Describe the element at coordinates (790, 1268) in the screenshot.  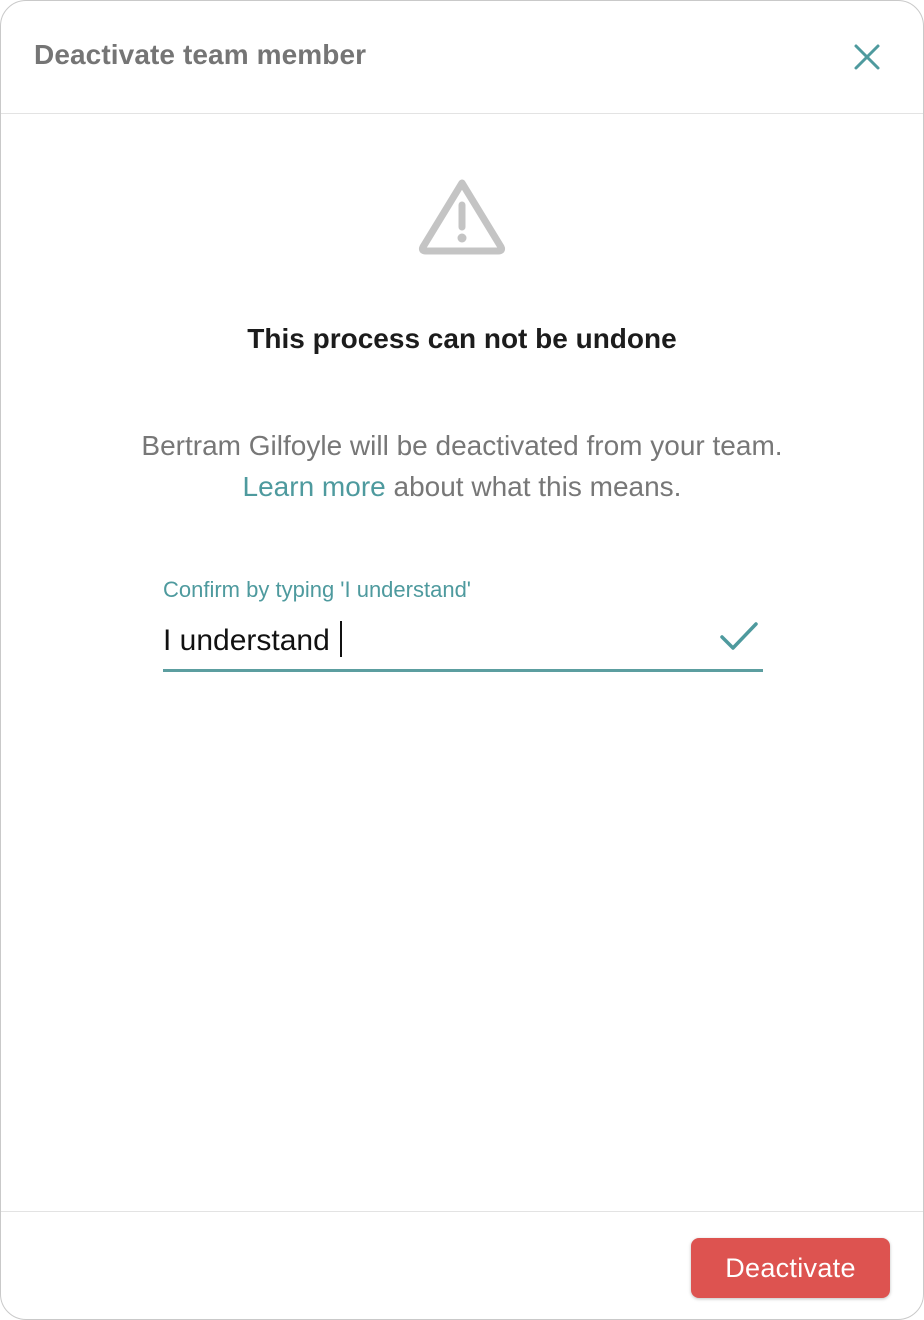
I see `deactivate-button: Deactivate` at that location.